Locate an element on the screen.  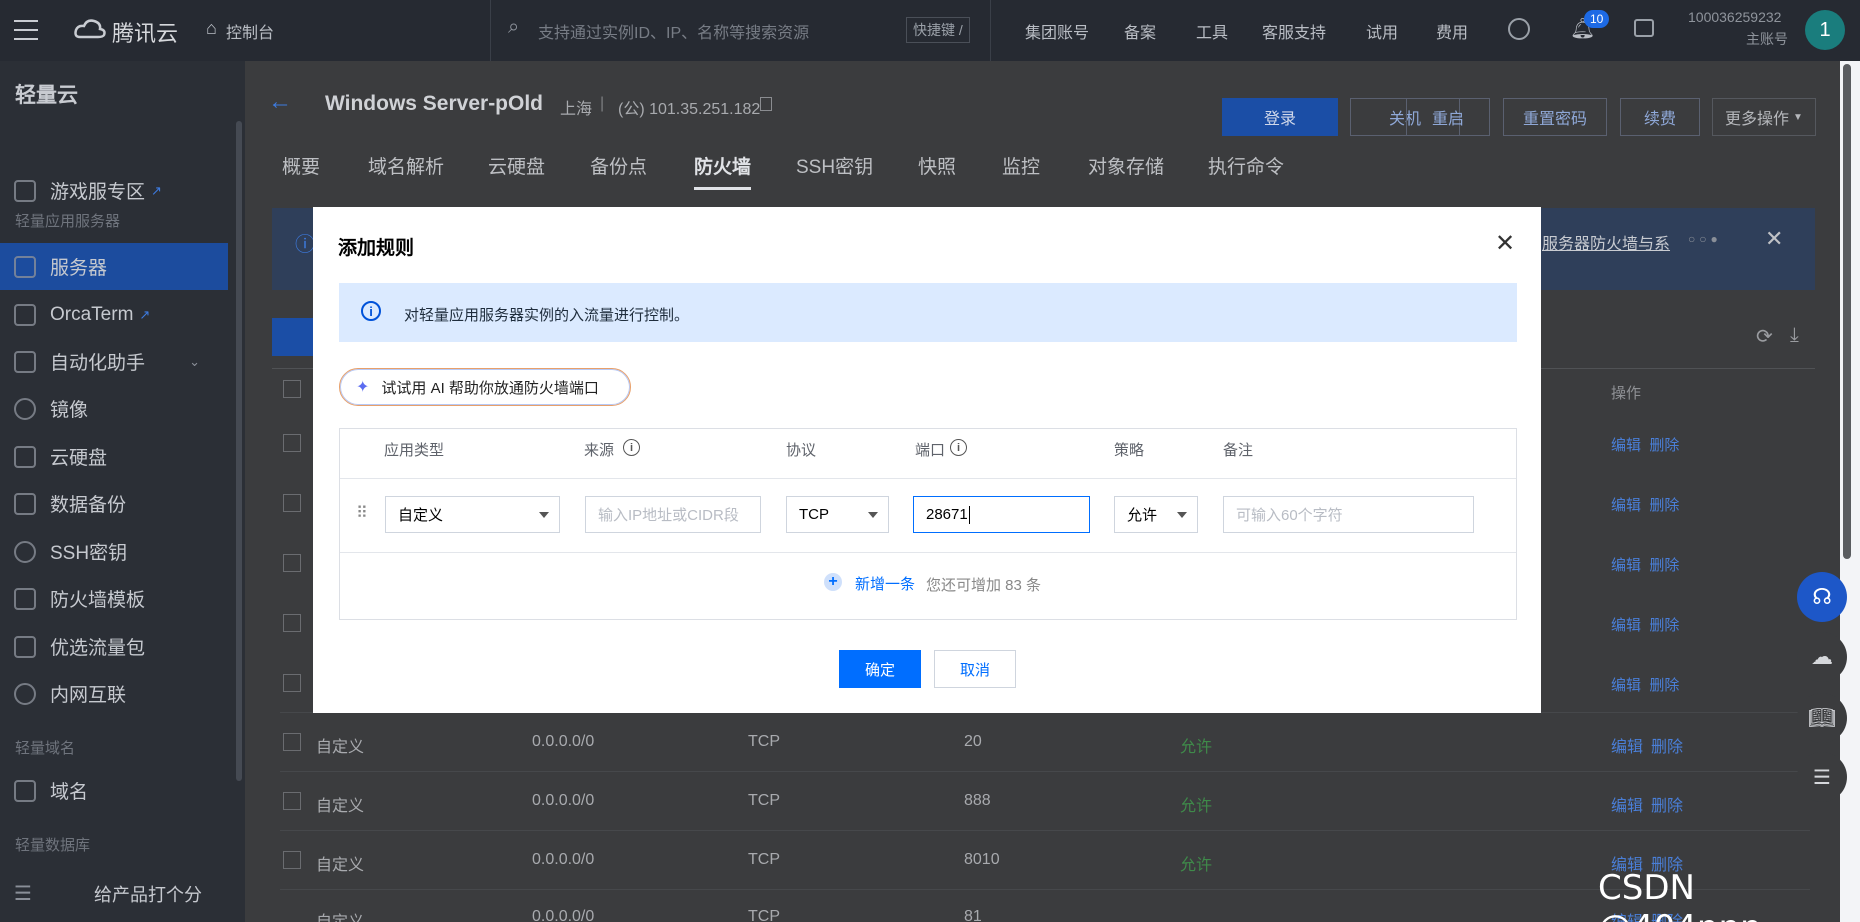
cell-protocol: TCP is located at coordinates (764, 859).